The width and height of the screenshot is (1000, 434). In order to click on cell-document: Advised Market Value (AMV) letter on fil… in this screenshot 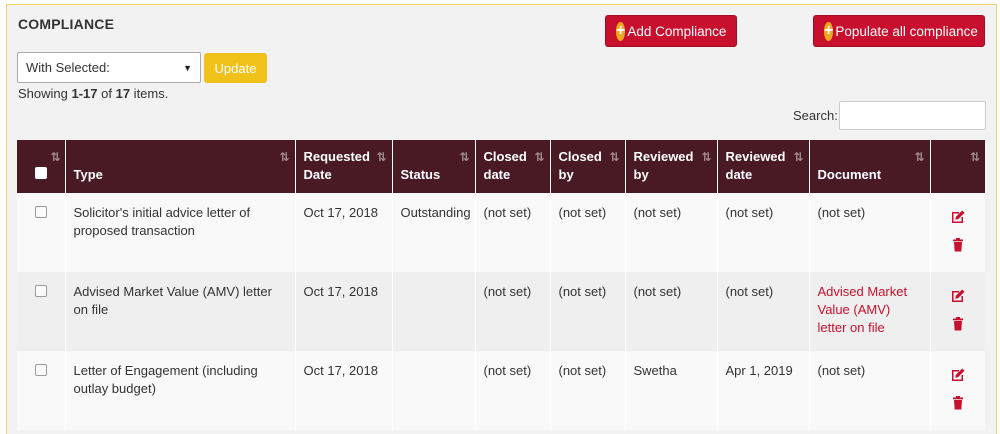, I will do `click(870, 311)`.